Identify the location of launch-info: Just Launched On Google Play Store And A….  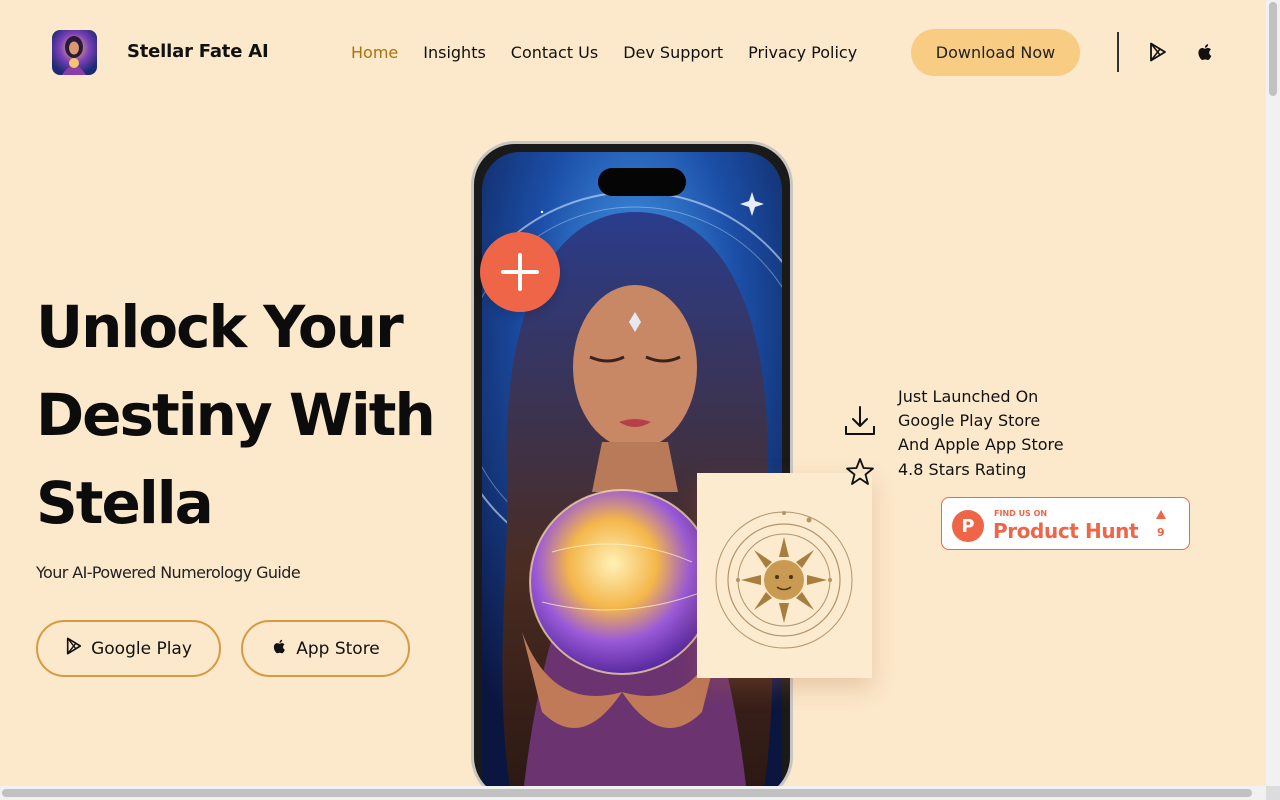
(981, 421).